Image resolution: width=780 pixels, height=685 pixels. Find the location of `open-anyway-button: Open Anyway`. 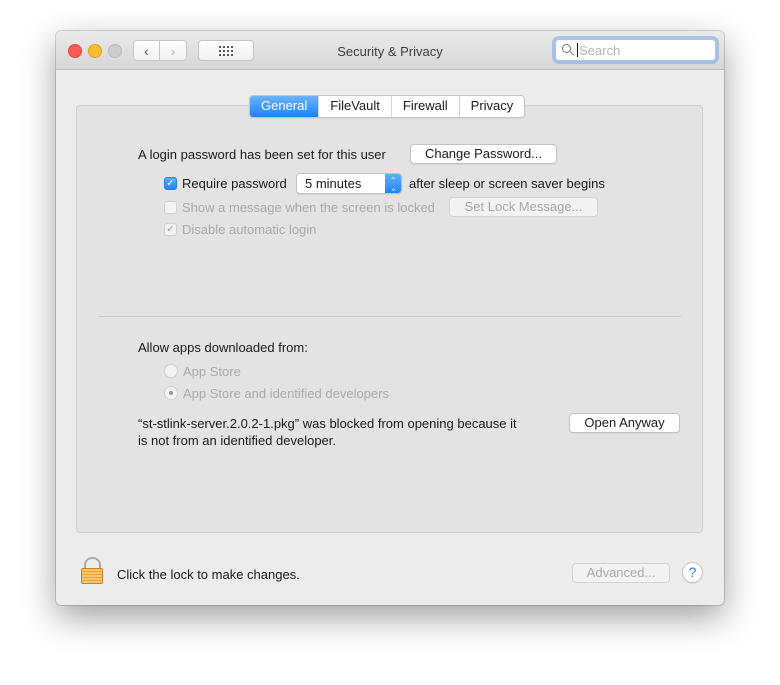

open-anyway-button: Open Anyway is located at coordinates (624, 423).